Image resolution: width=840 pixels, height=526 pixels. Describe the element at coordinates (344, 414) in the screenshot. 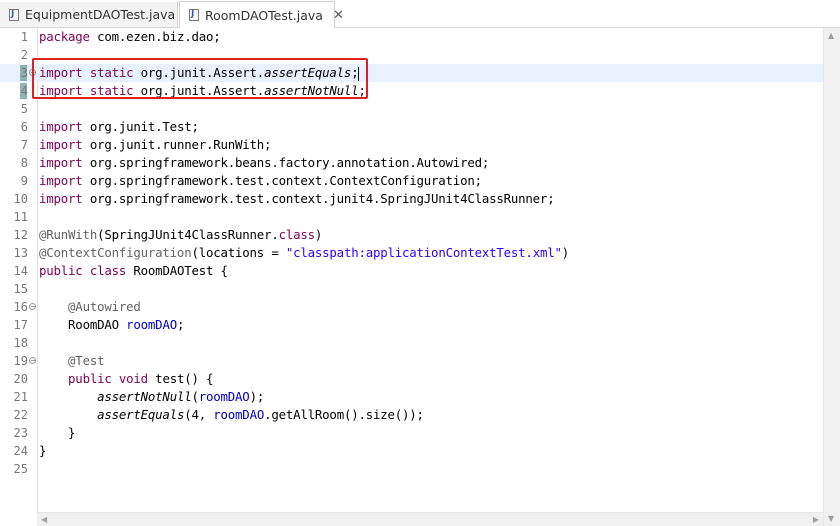

I see `code-token: .getAllRoom().size());` at that location.